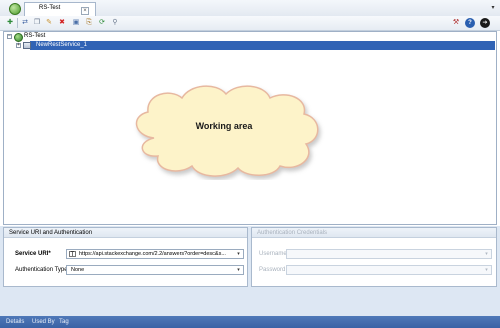 This screenshot has height=328, width=500. What do you see at coordinates (15, 9) in the screenshot?
I see `app-icon` at bounding box center [15, 9].